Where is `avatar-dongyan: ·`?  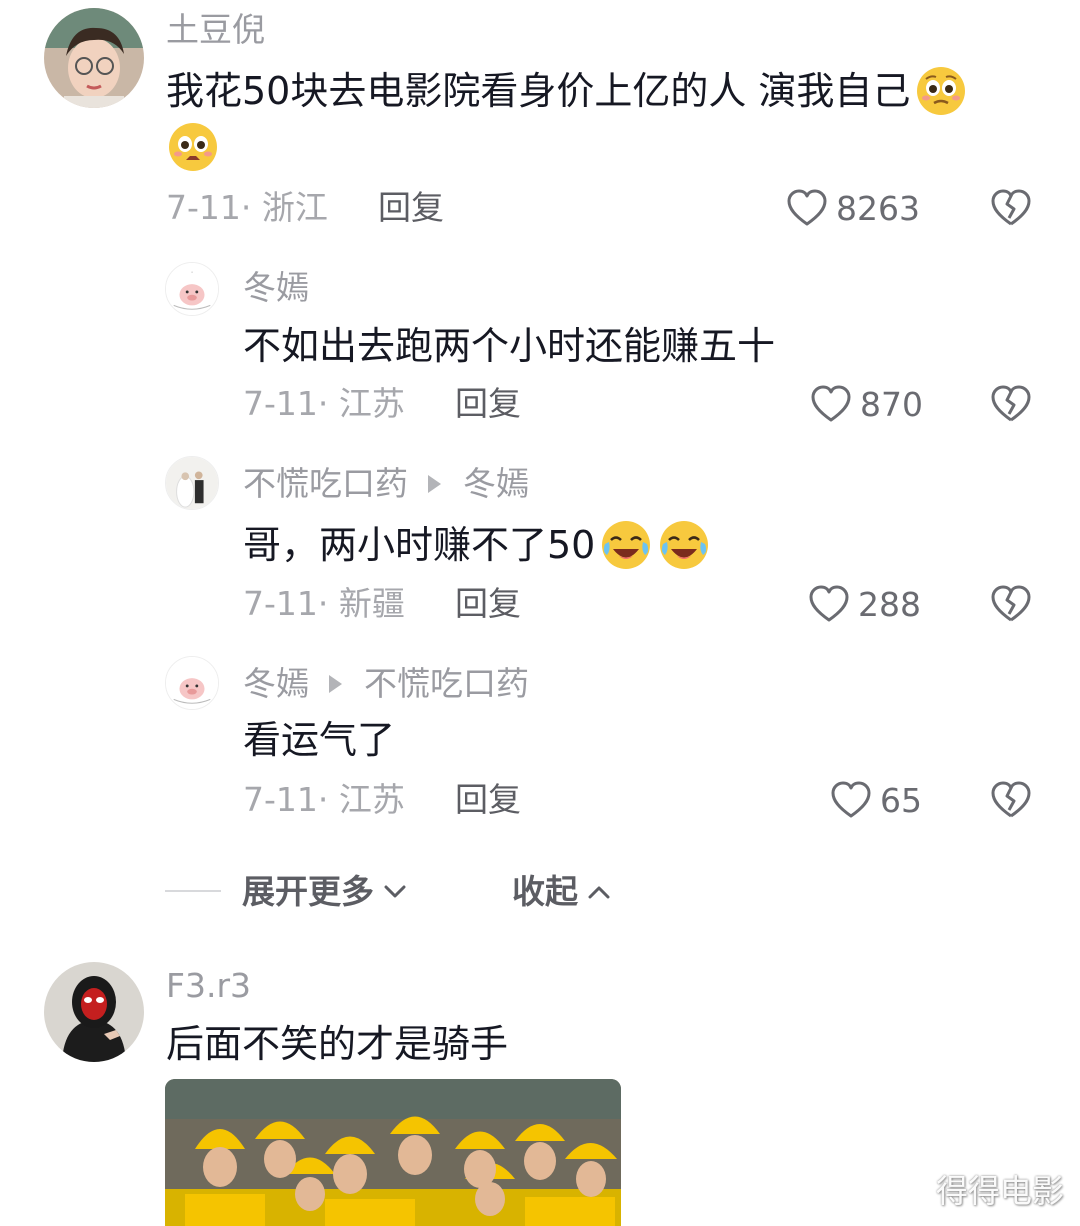
avatar-dongyan: · is located at coordinates (192, 289).